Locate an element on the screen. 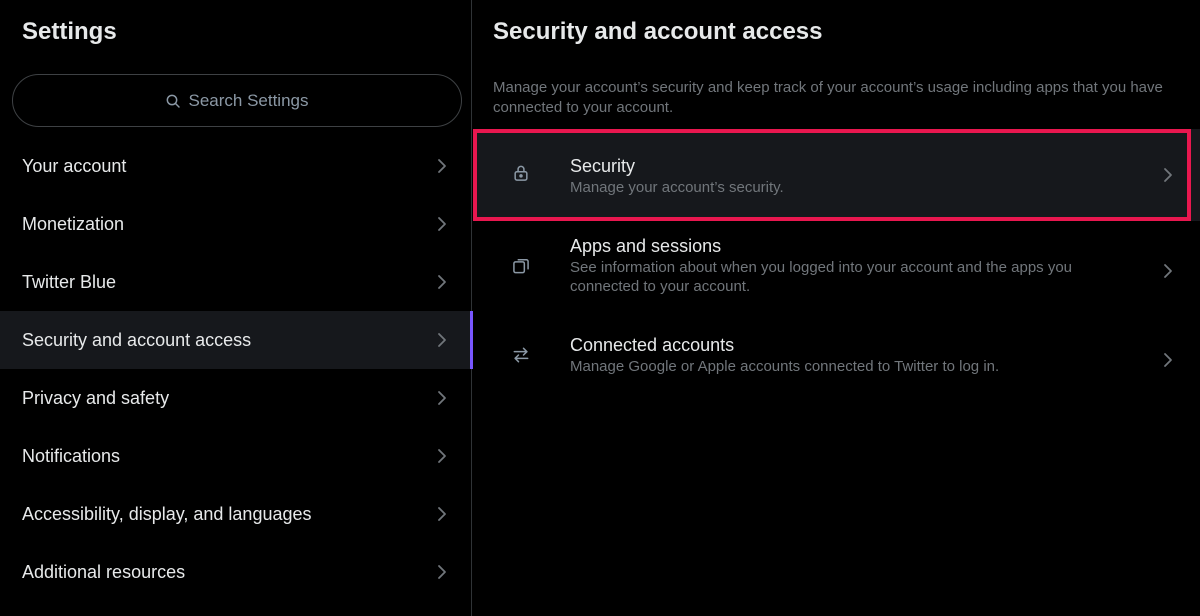  sidebar-item-security: Security and account access is located at coordinates (236, 340).